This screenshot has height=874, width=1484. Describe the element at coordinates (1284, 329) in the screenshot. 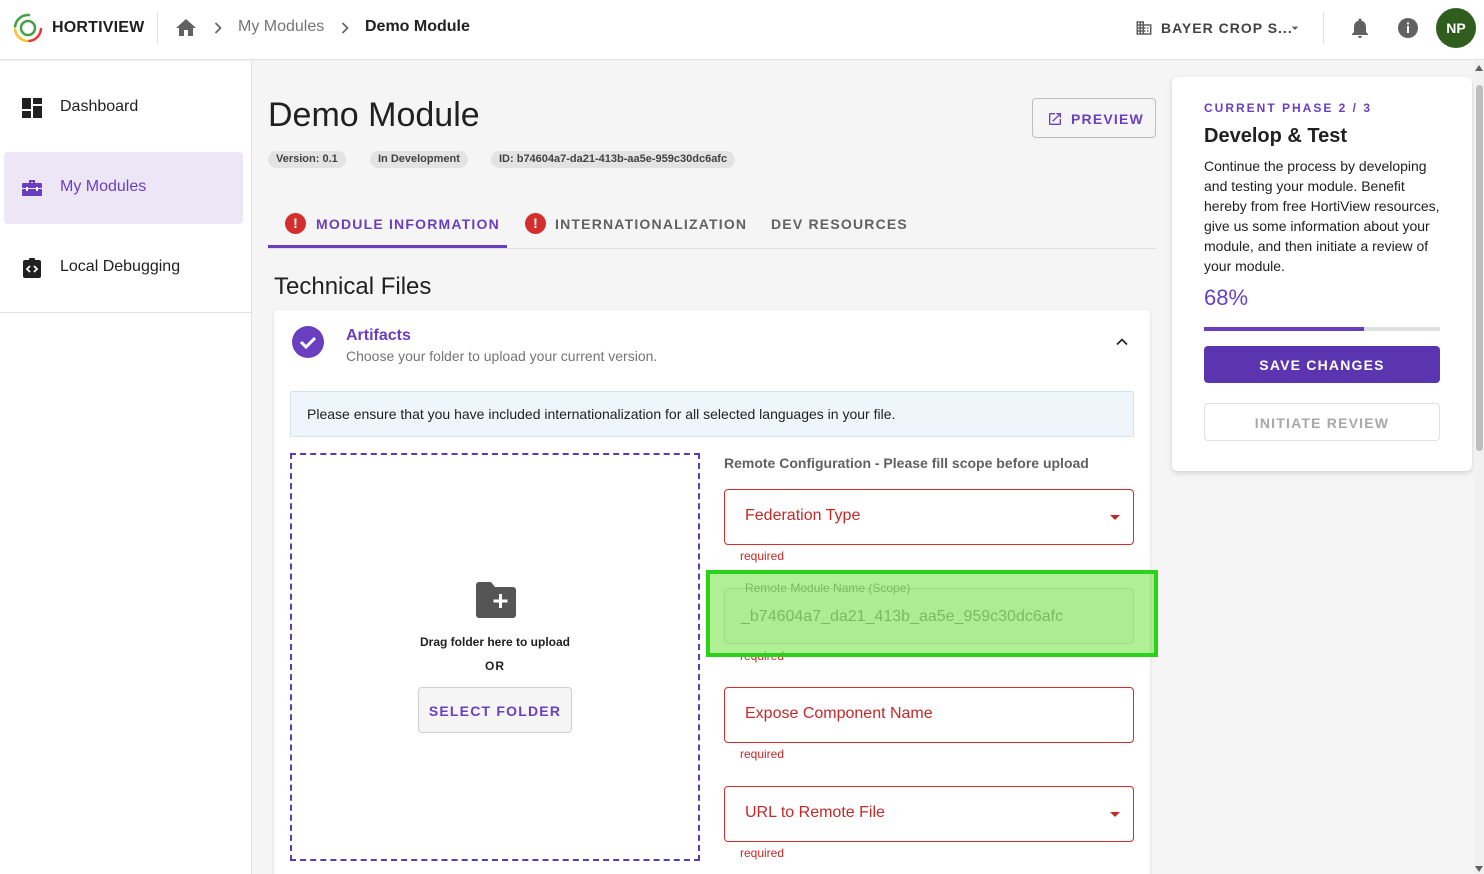

I see `progress-fill` at that location.